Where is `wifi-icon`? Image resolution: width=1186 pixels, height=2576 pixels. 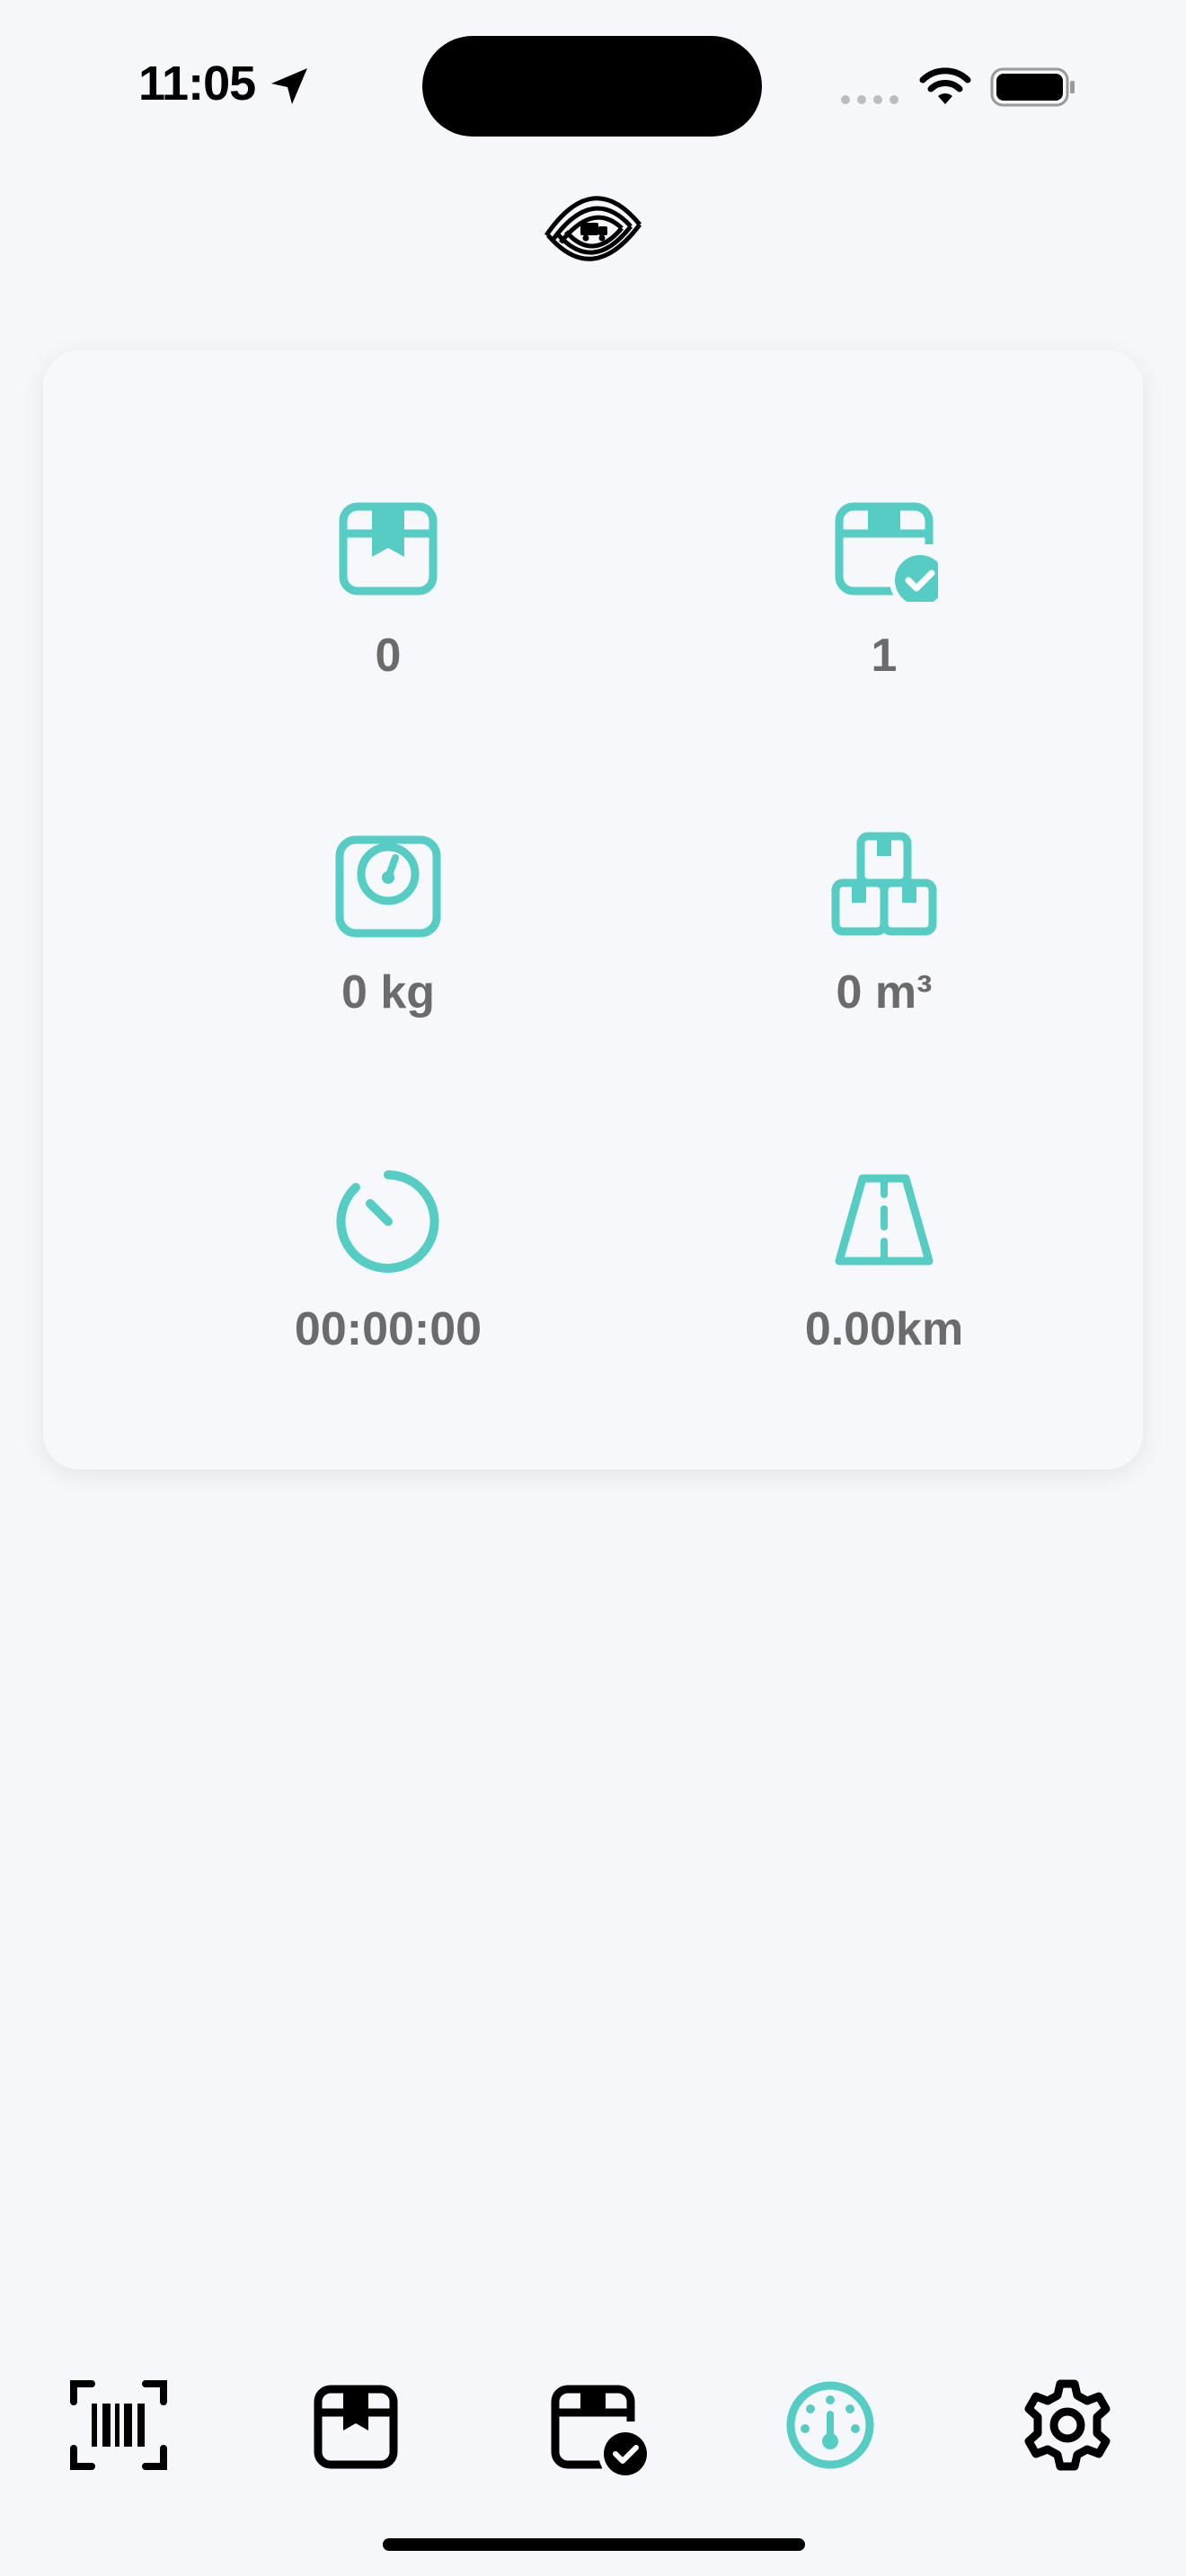 wifi-icon is located at coordinates (945, 85).